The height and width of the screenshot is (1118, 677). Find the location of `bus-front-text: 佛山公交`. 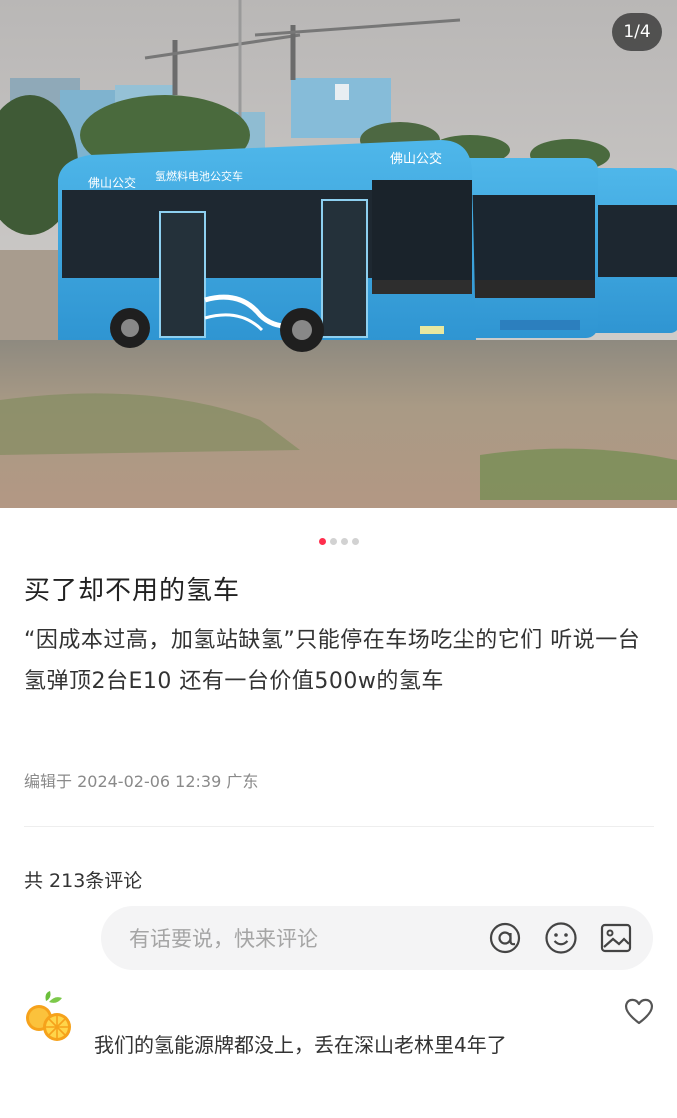

bus-front-text: 佛山公交 is located at coordinates (416, 159).